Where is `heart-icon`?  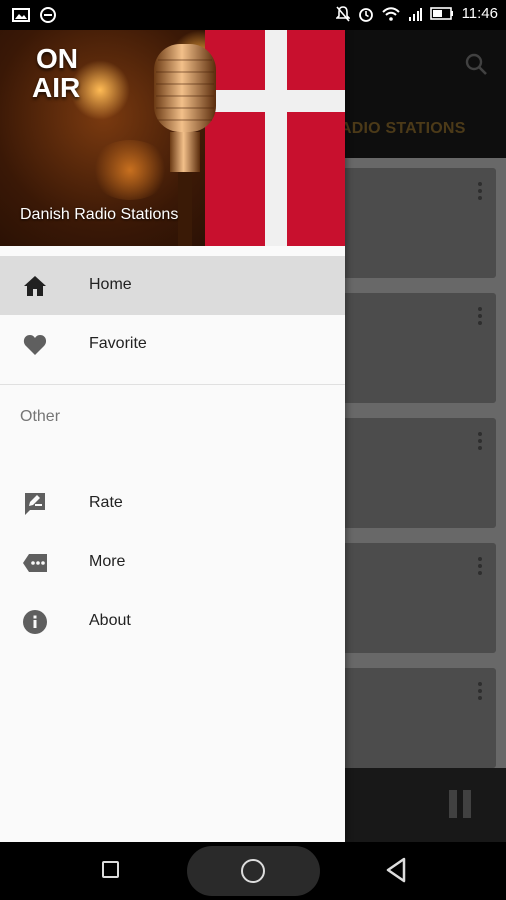
heart-icon is located at coordinates (35, 345).